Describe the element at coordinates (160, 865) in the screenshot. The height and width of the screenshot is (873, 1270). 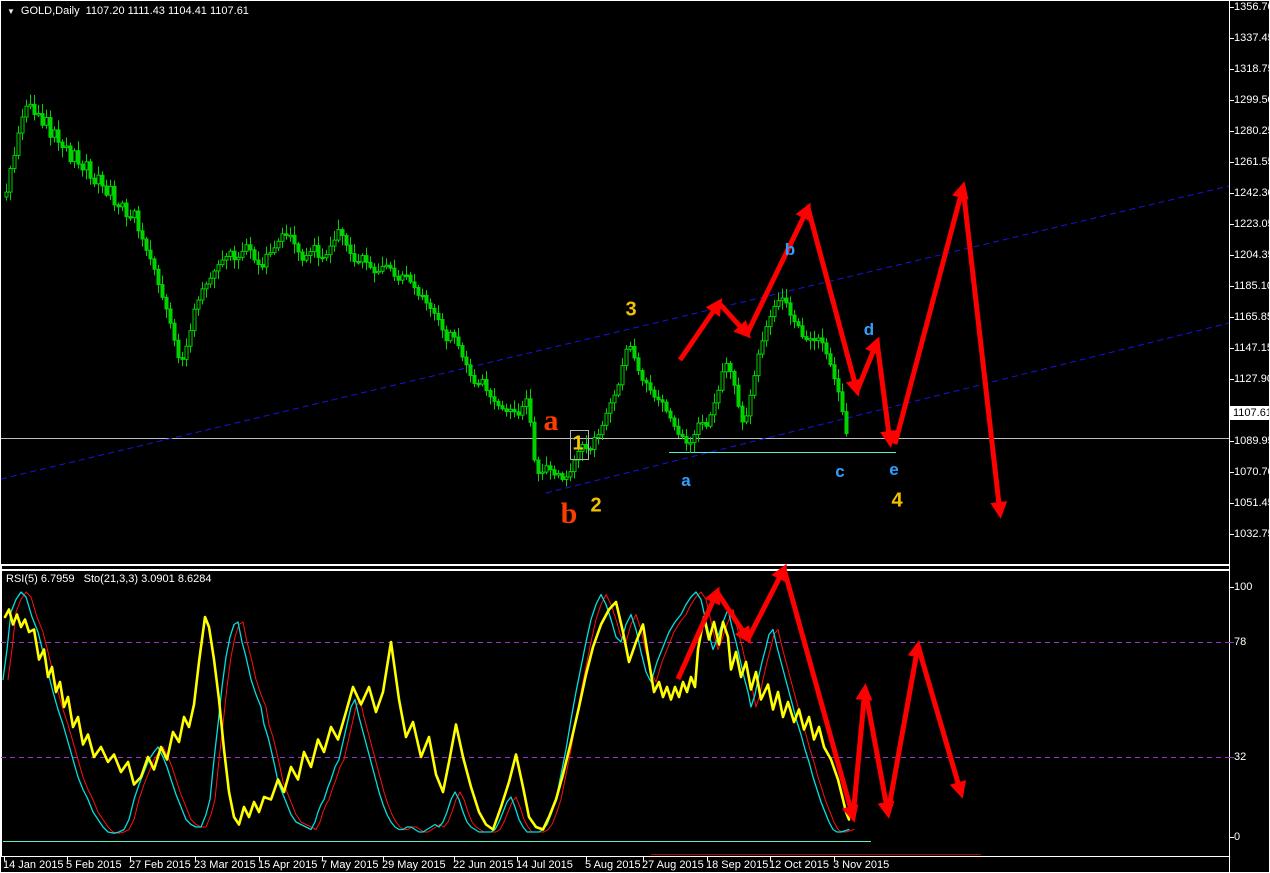
I see `time-axis-label: 27 Feb 2015` at that location.